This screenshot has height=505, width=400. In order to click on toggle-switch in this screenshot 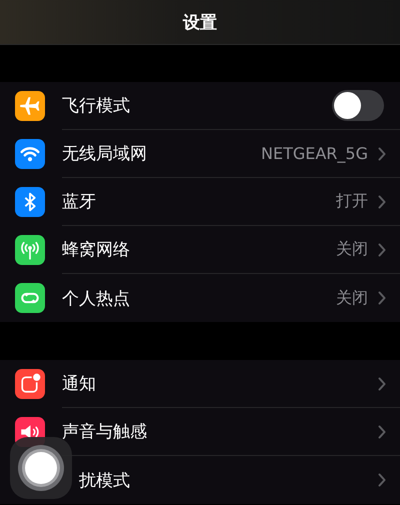, I will do `click(358, 105)`.